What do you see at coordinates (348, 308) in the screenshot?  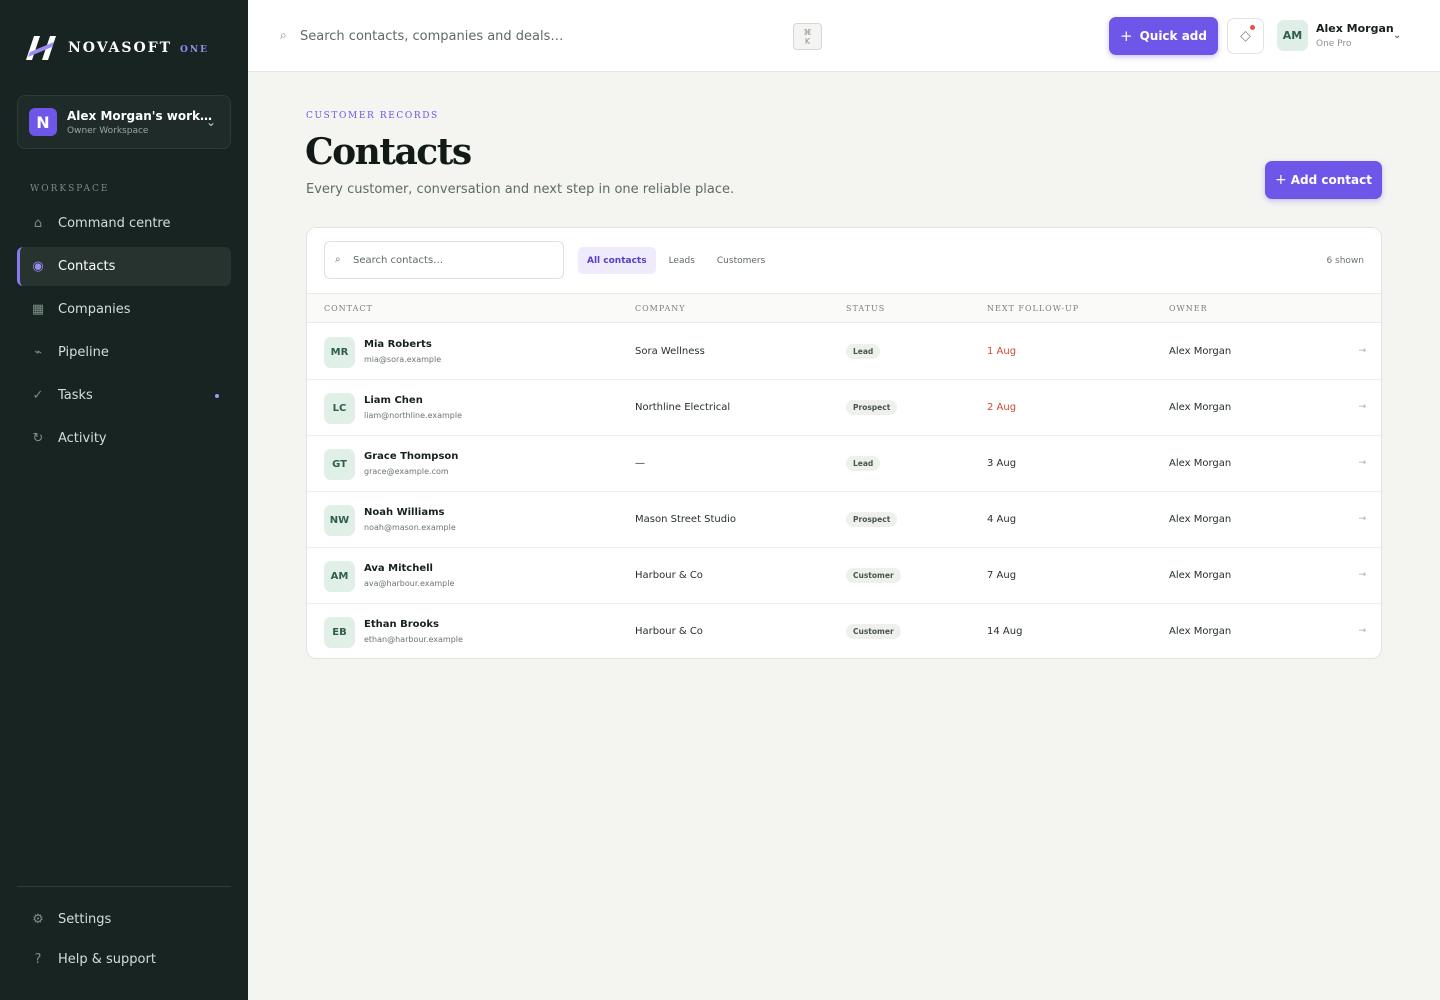 I see `column-header-contact: CONTACT` at bounding box center [348, 308].